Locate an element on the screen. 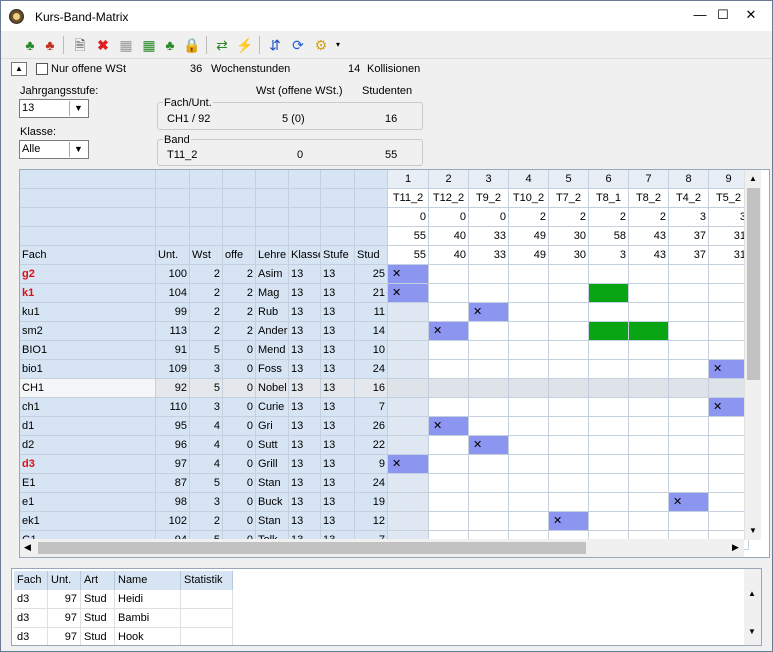 The image size is (773, 652). table-cell-fach: ku1 is located at coordinates (88, 312).